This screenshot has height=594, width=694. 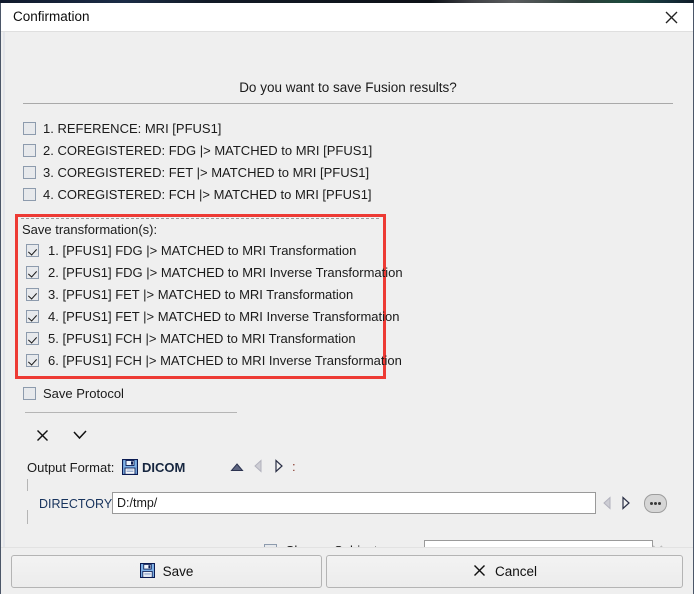 What do you see at coordinates (90, 229) in the screenshot?
I see `transformations-title: Save transformation(s):` at bounding box center [90, 229].